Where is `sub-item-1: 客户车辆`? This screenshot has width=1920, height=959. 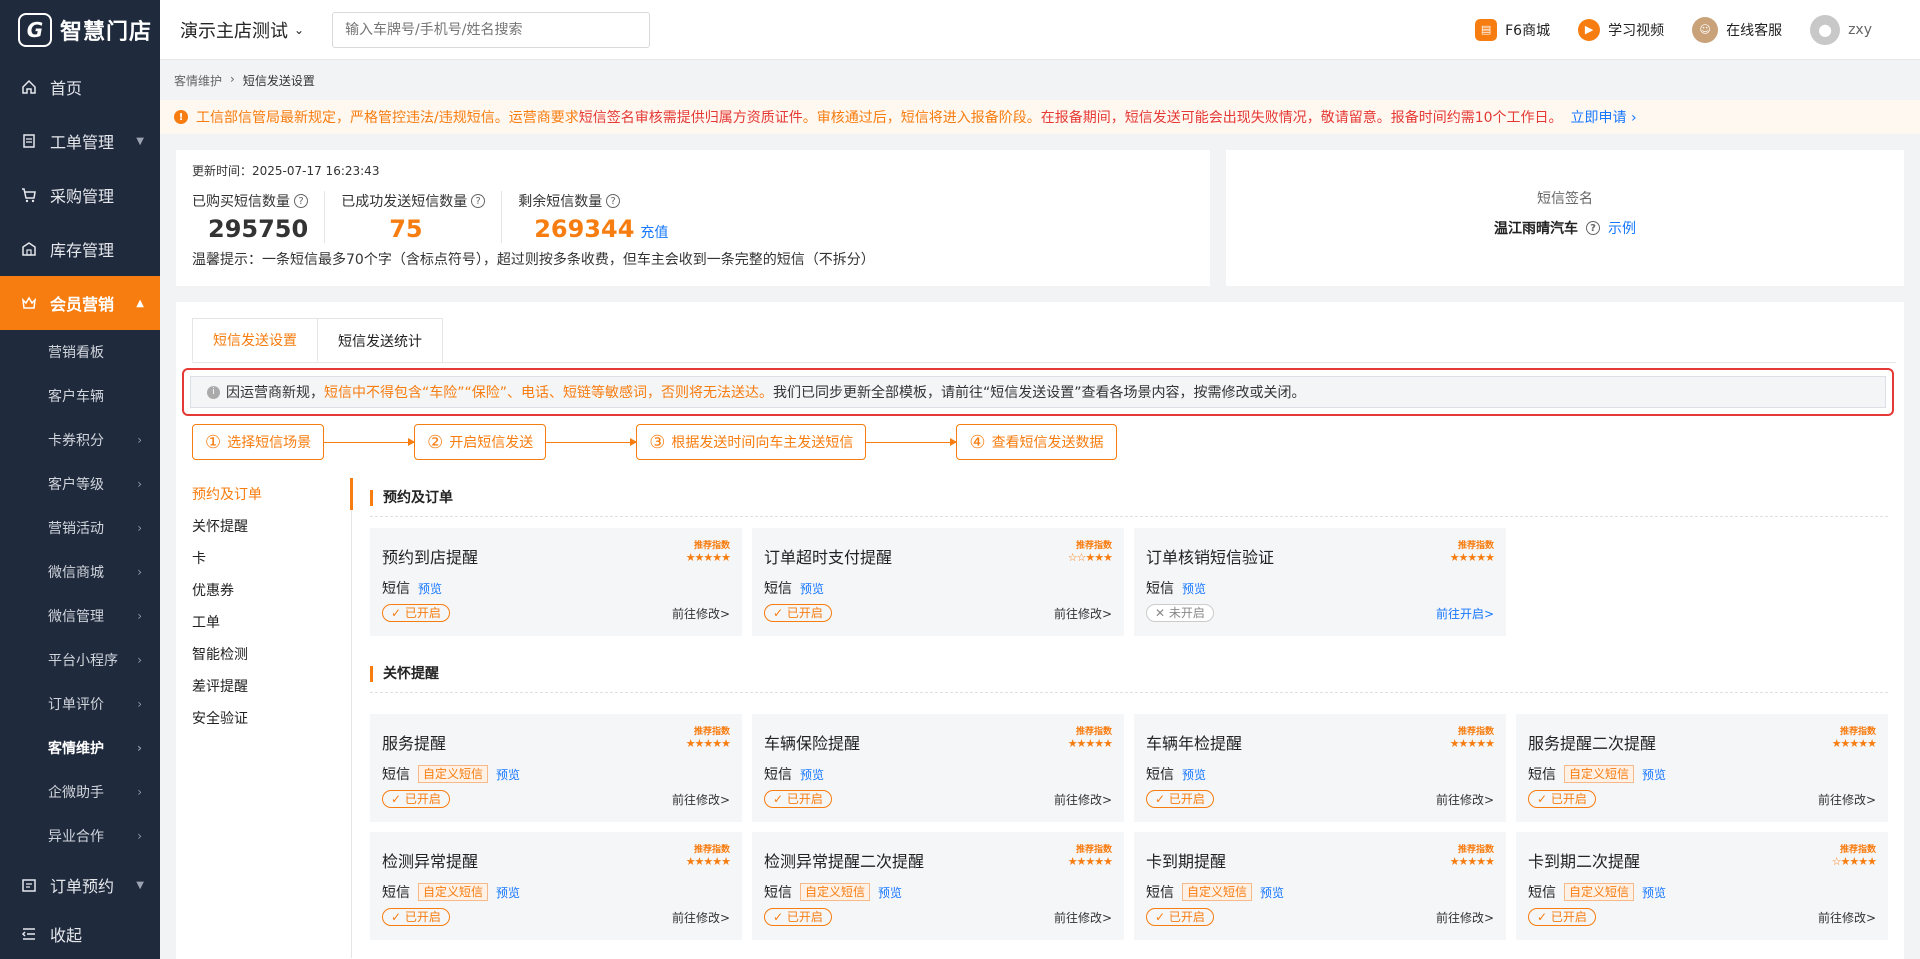 sub-item-1: 客户车辆 is located at coordinates (80, 396).